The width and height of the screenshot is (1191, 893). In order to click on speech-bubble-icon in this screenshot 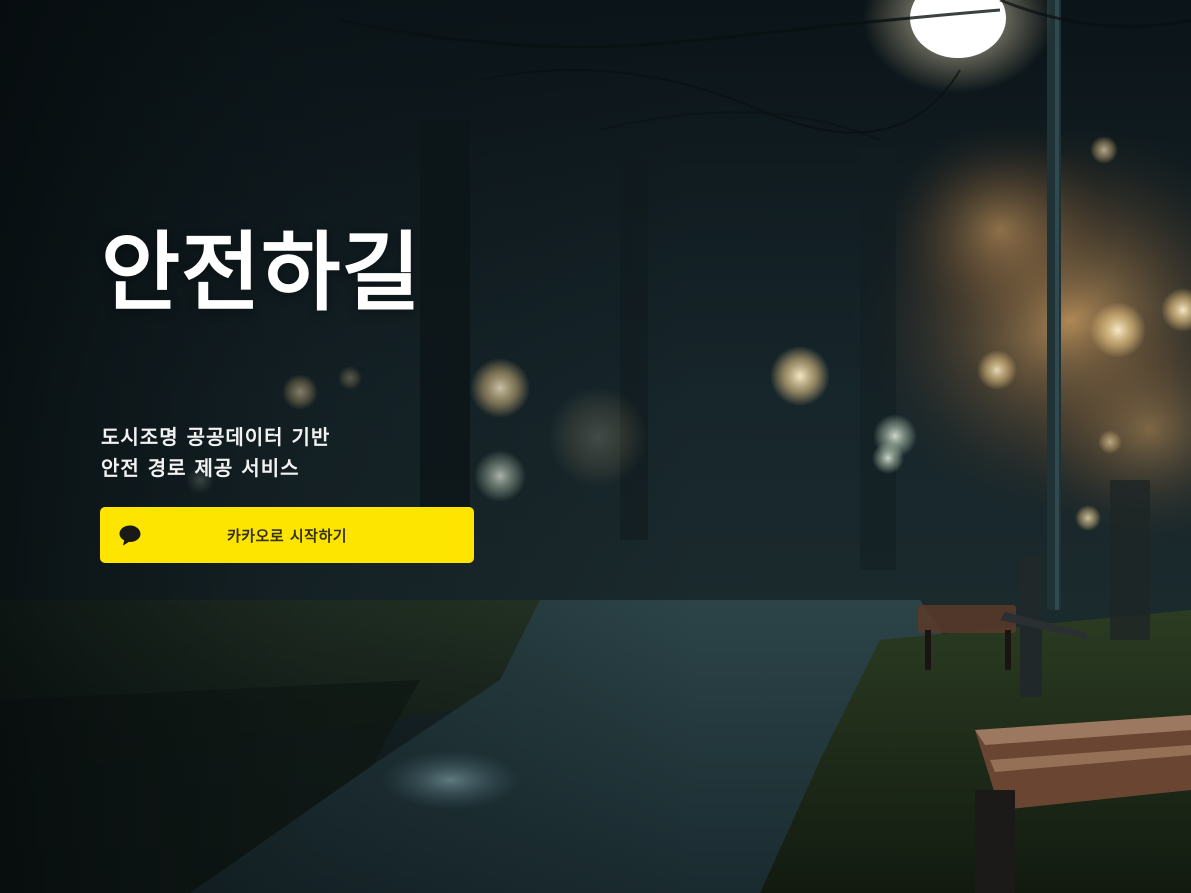, I will do `click(130, 535)`.